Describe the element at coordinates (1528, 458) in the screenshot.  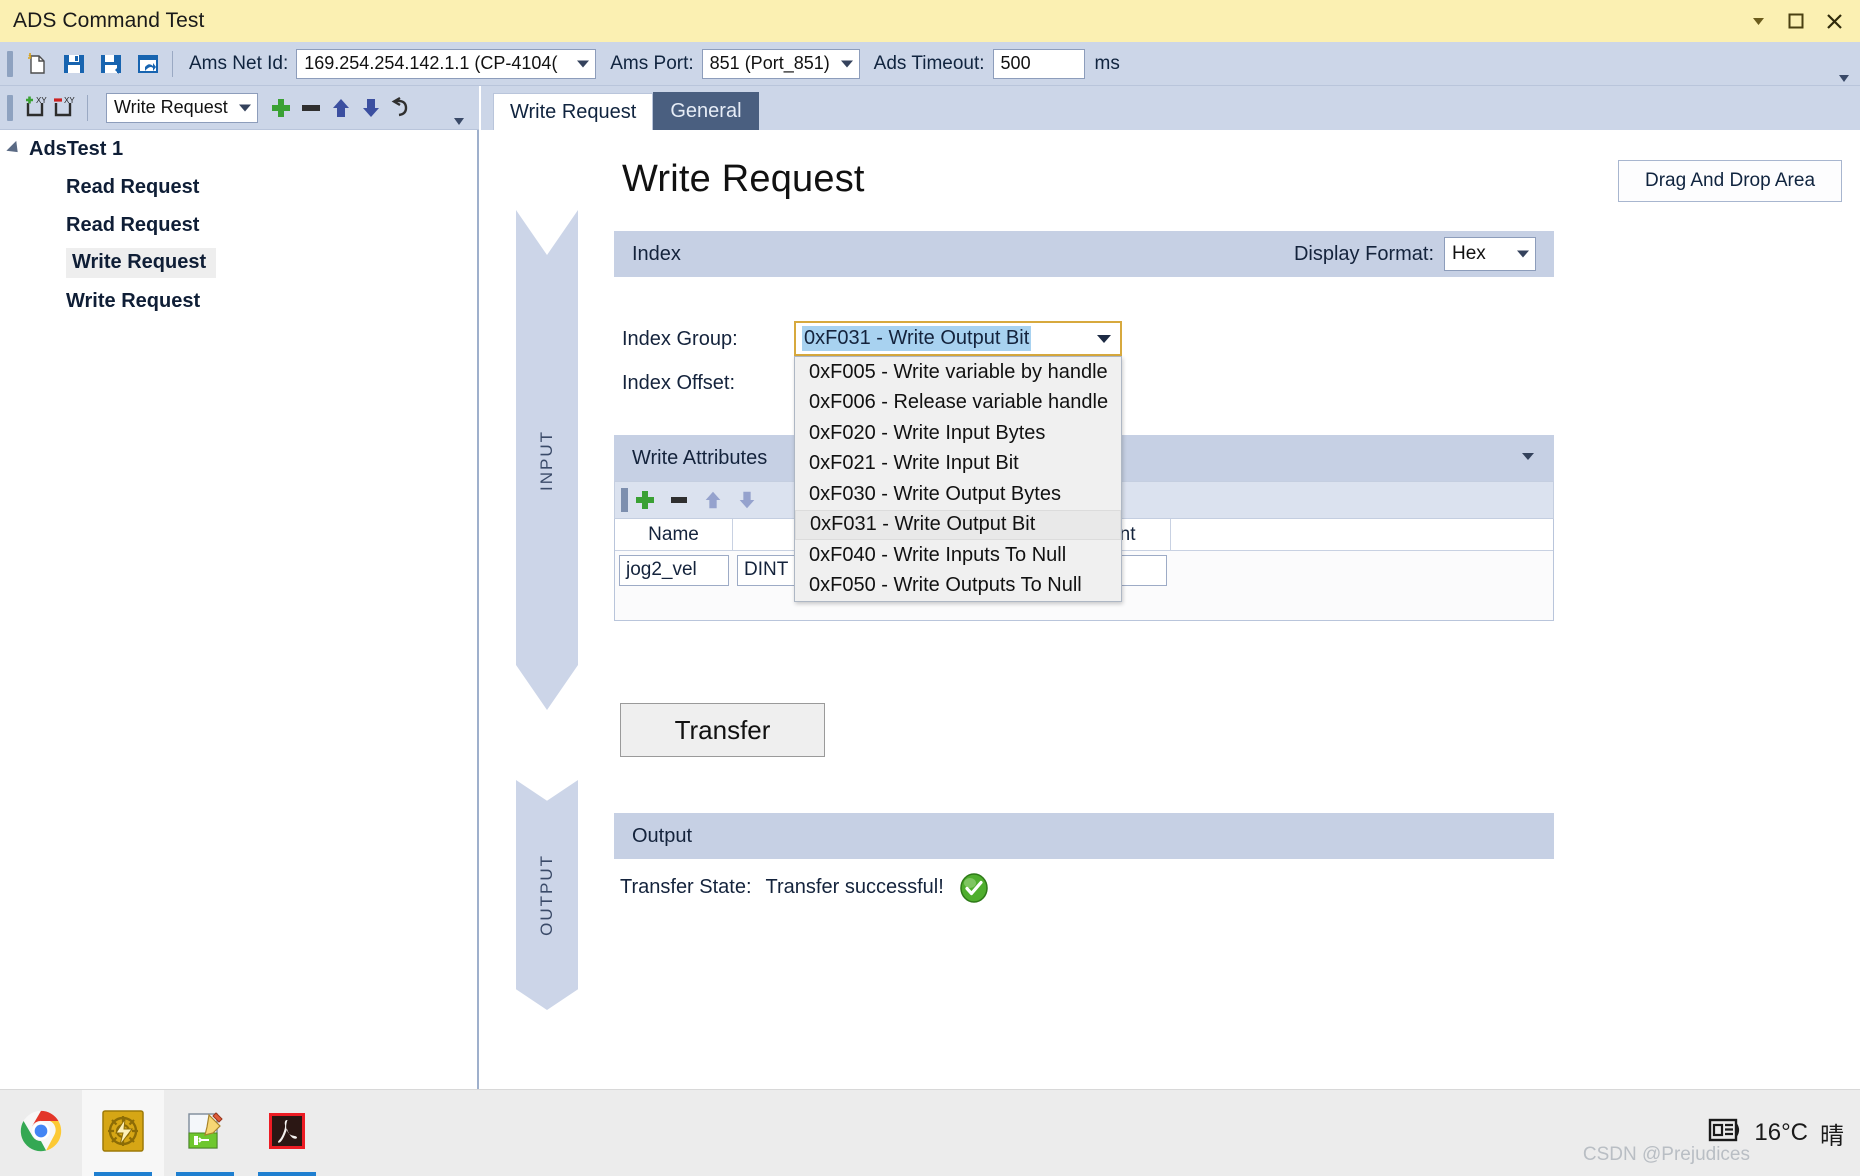
I see `write-attributes-collapse-icon` at that location.